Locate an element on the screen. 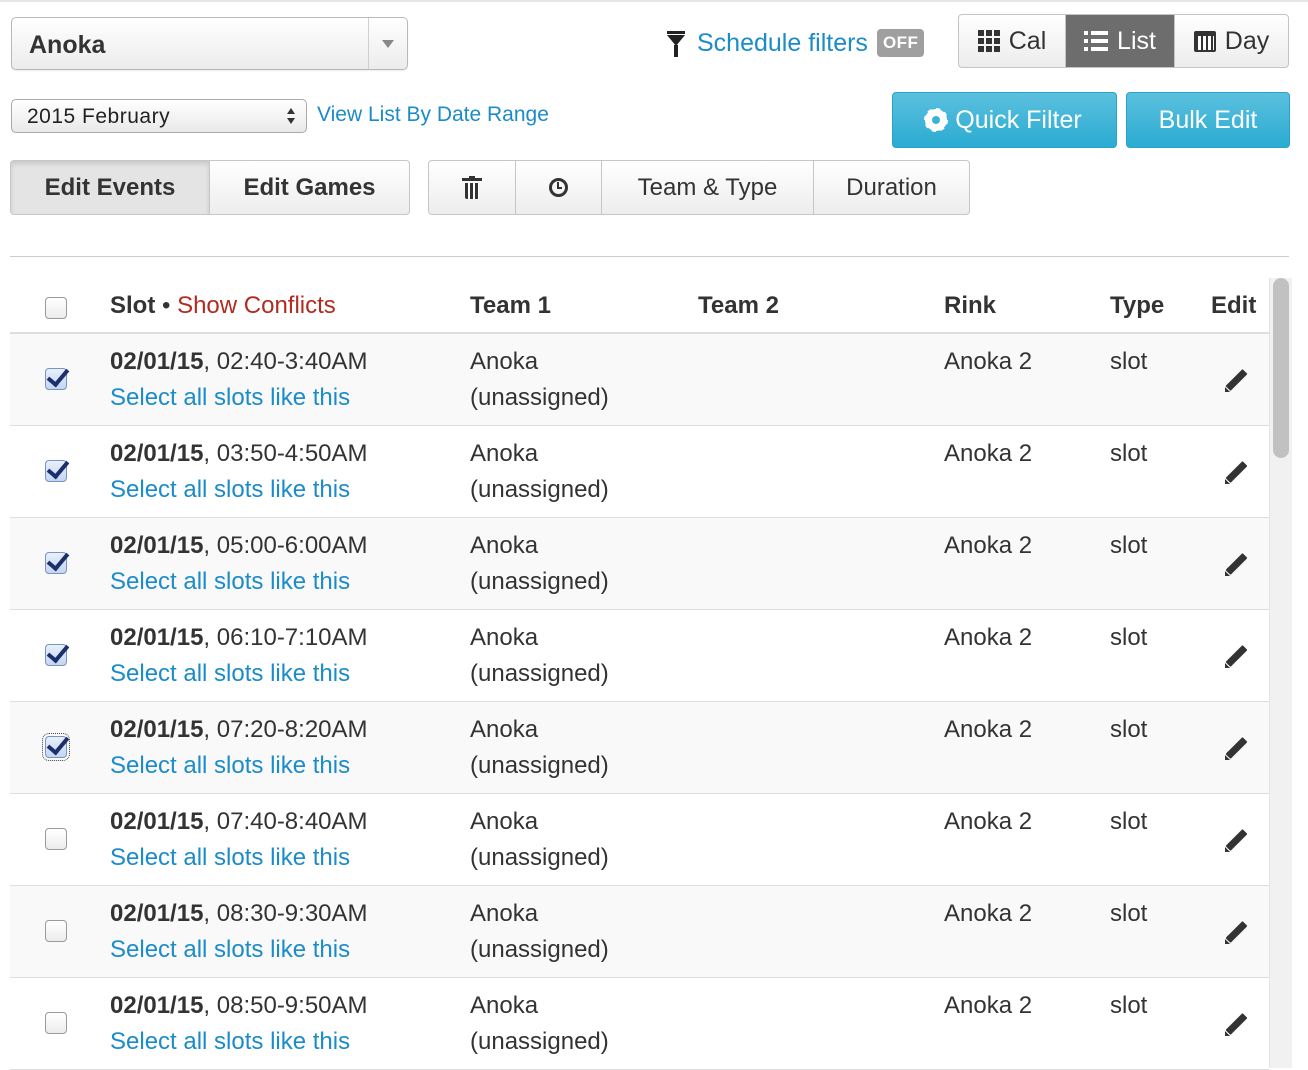 This screenshot has height=1070, width=1308. duration-button: Duration is located at coordinates (891, 187).